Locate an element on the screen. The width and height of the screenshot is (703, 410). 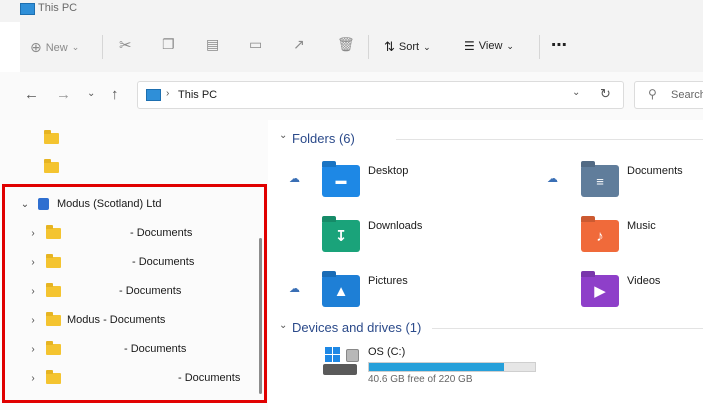
pictures-folder-icon: ▲ is located at coordinates (341, 291).